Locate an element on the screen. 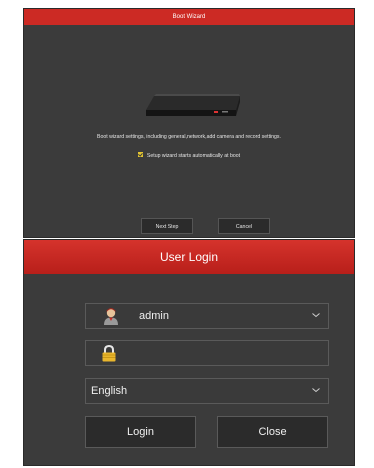  cancel-button: Cancel is located at coordinates (244, 226).